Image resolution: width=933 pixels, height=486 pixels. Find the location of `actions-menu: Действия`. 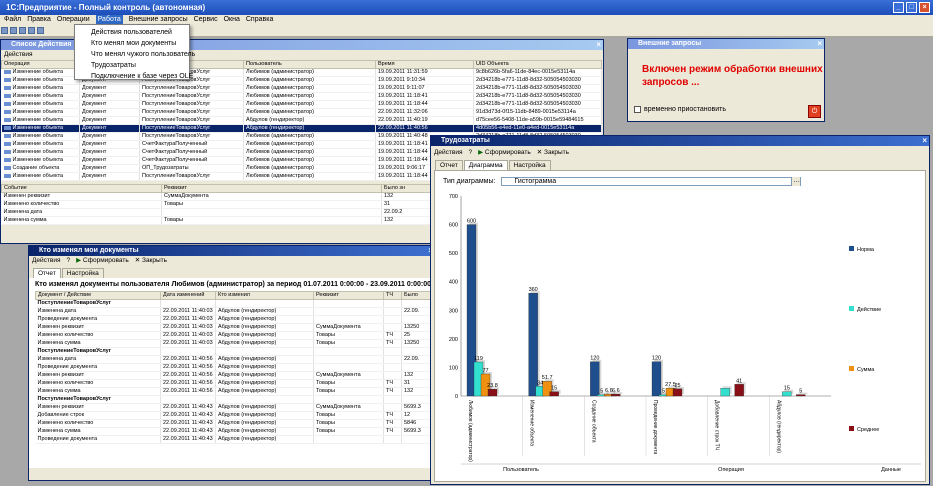

actions-menu: Действия is located at coordinates (18, 55).